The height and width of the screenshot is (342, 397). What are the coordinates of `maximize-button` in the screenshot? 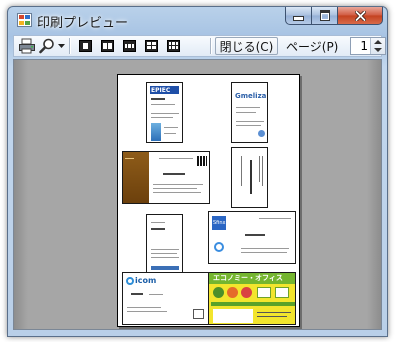 It's located at (325, 16).